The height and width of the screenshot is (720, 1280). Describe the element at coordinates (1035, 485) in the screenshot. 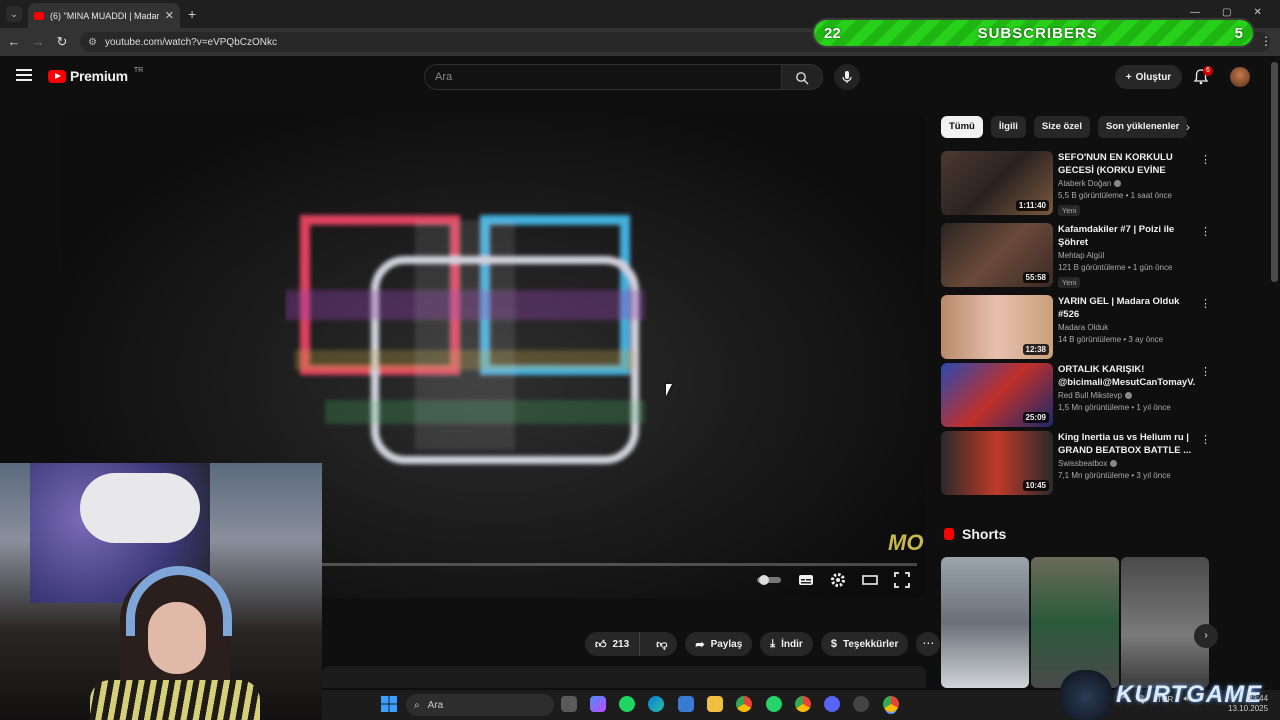

I see `video-duration: 10:45` at that location.